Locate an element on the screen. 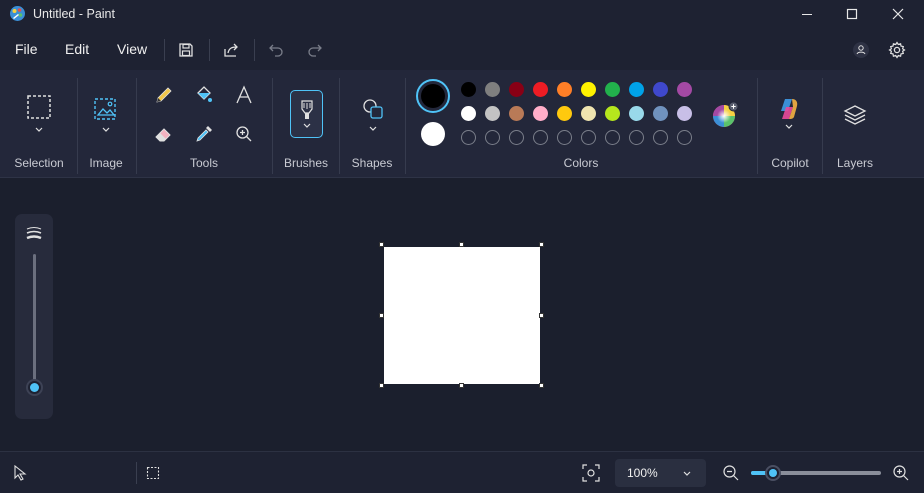 This screenshot has width=924, height=493. drawing-canvas is located at coordinates (462, 315).